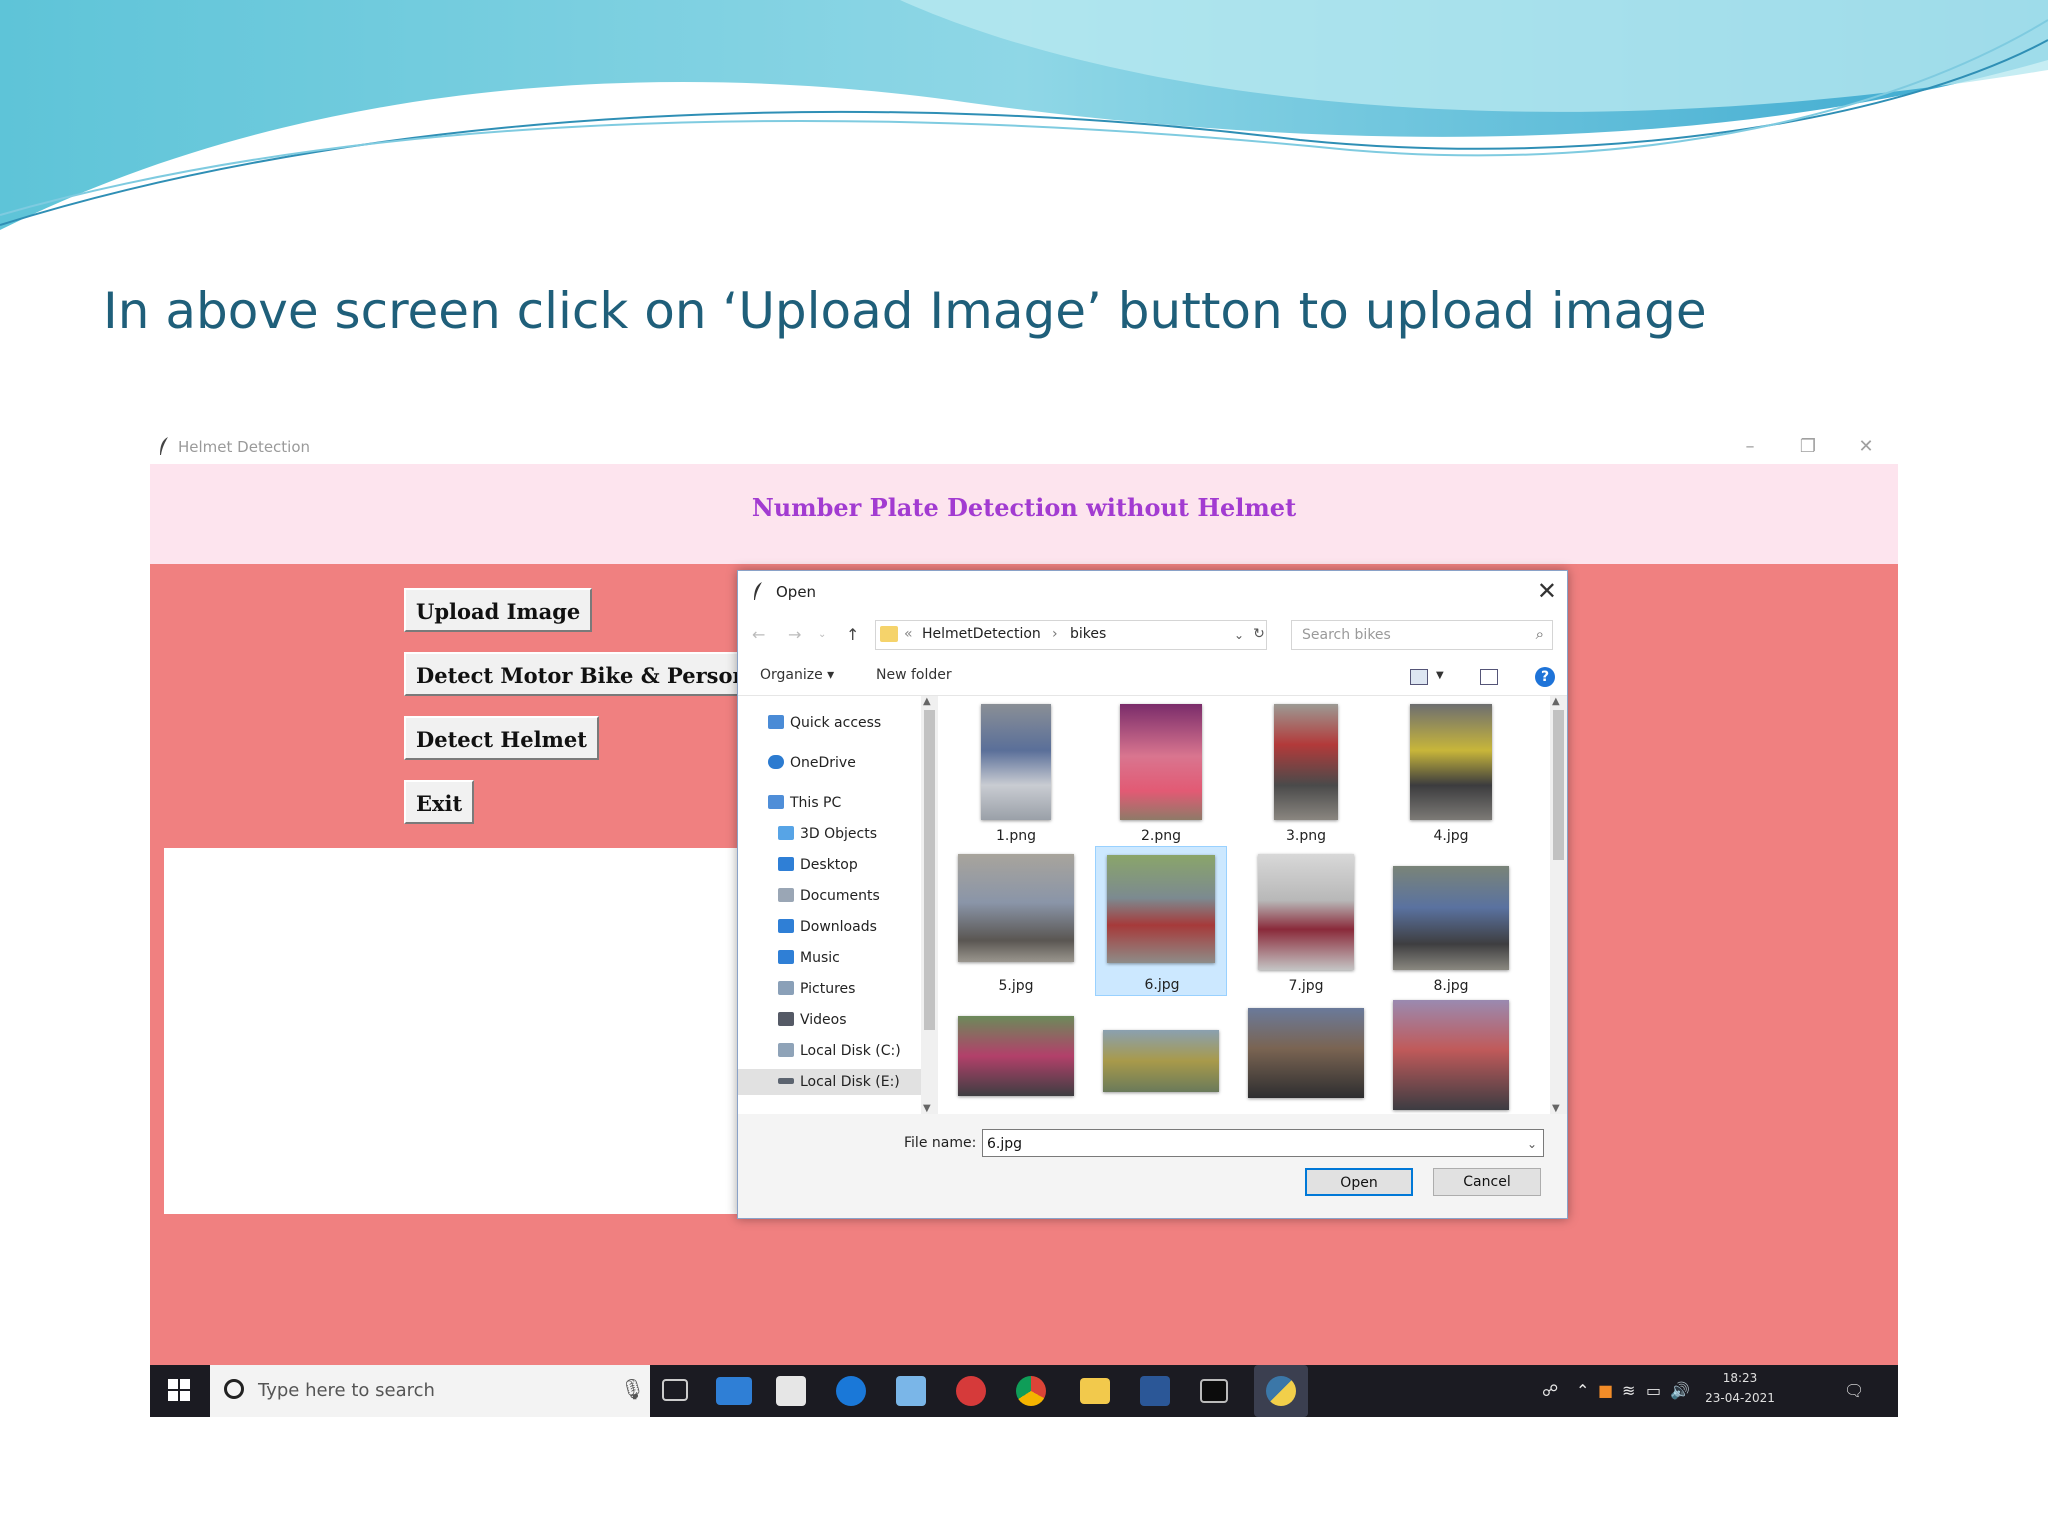 The image size is (2048, 1536). I want to click on video-icon, so click(786, 1019).